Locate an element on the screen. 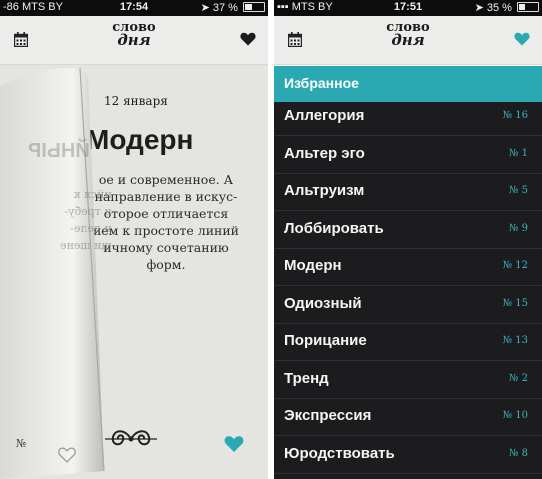  favorite-item: Альтруизм № 5 is located at coordinates (408, 192).